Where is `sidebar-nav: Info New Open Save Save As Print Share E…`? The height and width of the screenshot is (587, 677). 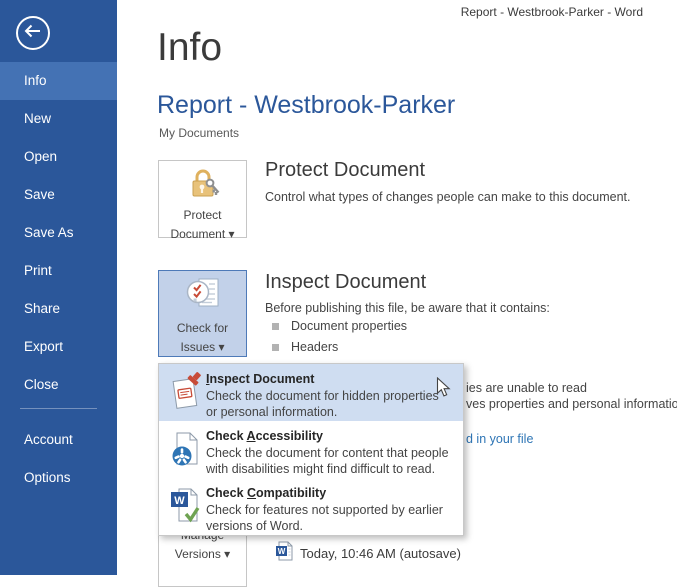 sidebar-nav: Info New Open Save Save As Print Share E… is located at coordinates (58, 279).